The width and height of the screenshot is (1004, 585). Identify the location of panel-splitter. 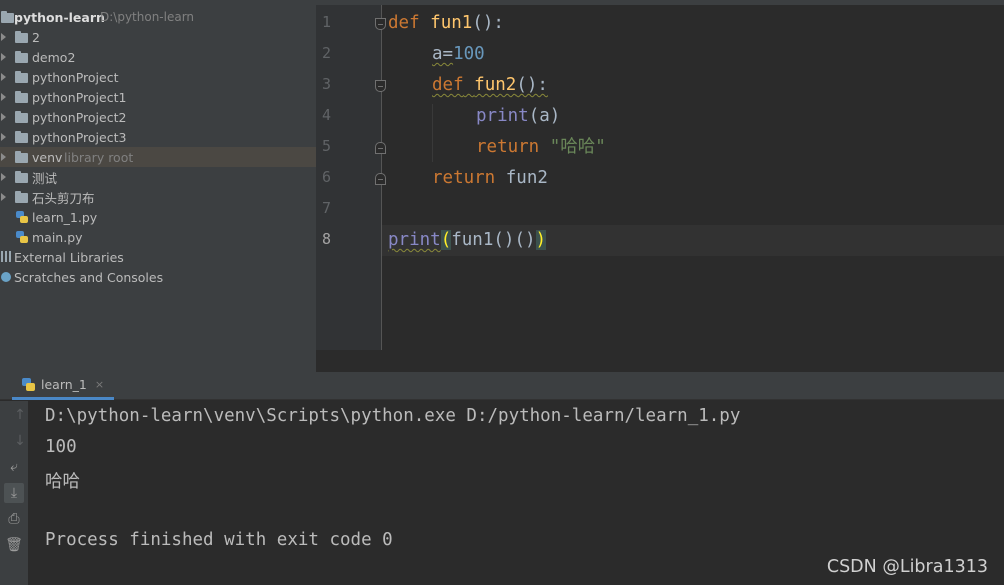
(660, 361).